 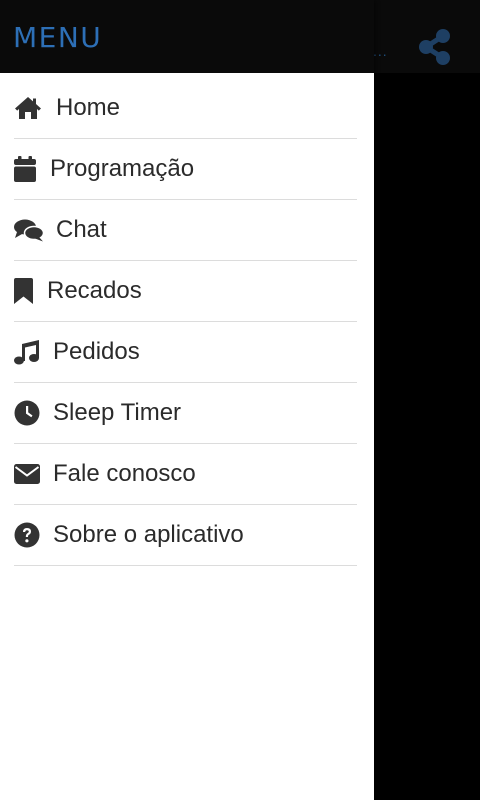 I want to click on chat-bubbles-icon, so click(x=35, y=230).